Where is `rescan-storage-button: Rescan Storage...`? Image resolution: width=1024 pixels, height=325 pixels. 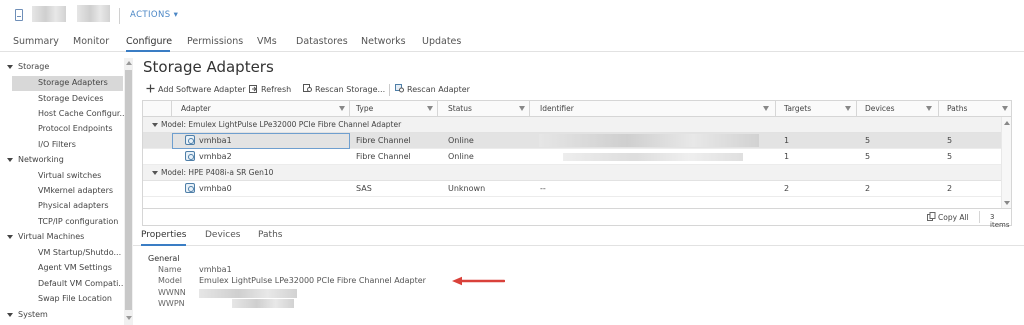 rescan-storage-button: Rescan Storage... is located at coordinates (344, 89).